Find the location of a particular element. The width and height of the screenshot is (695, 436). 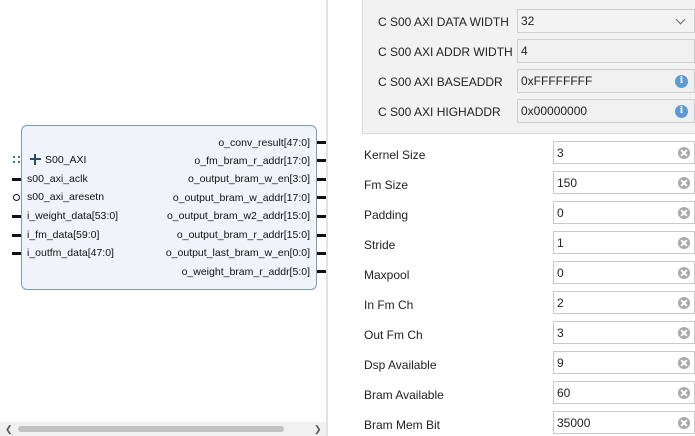

input-value: 35000 is located at coordinates (574, 423).